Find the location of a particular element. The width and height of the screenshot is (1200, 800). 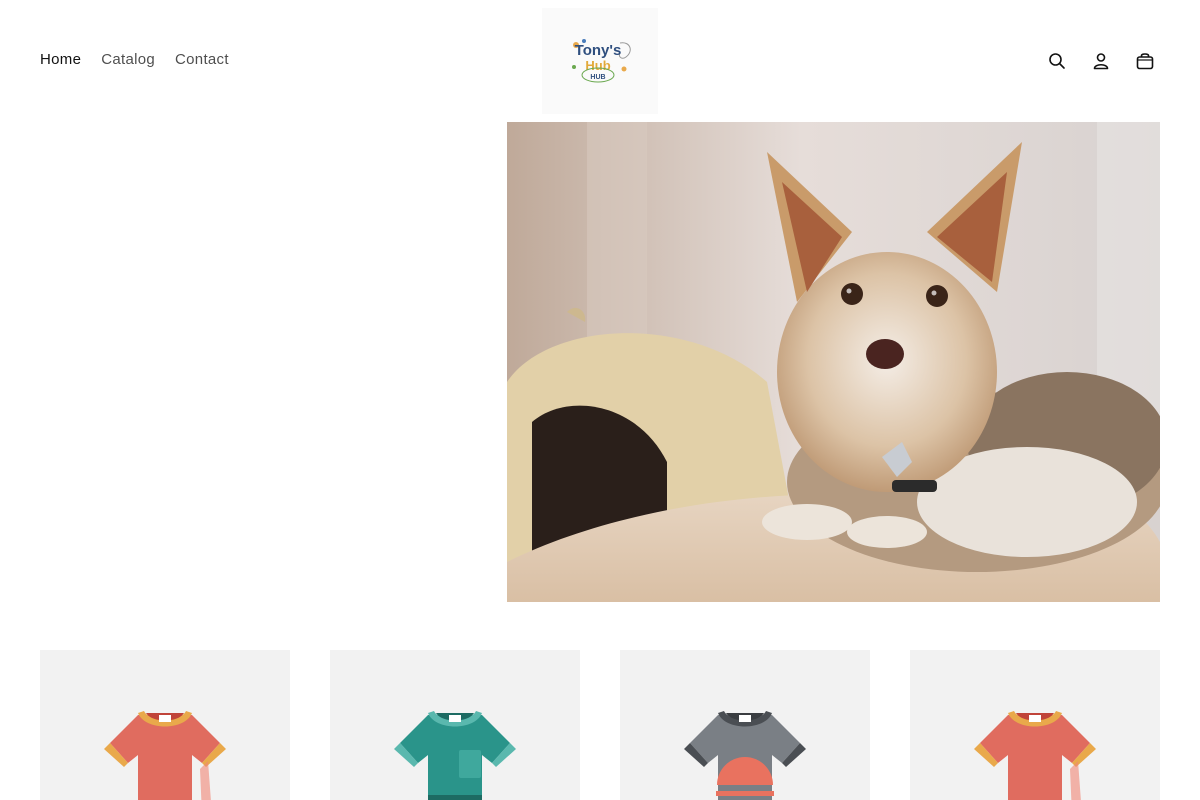

main-nav: Home Catalog Contact is located at coordinates (134, 60).